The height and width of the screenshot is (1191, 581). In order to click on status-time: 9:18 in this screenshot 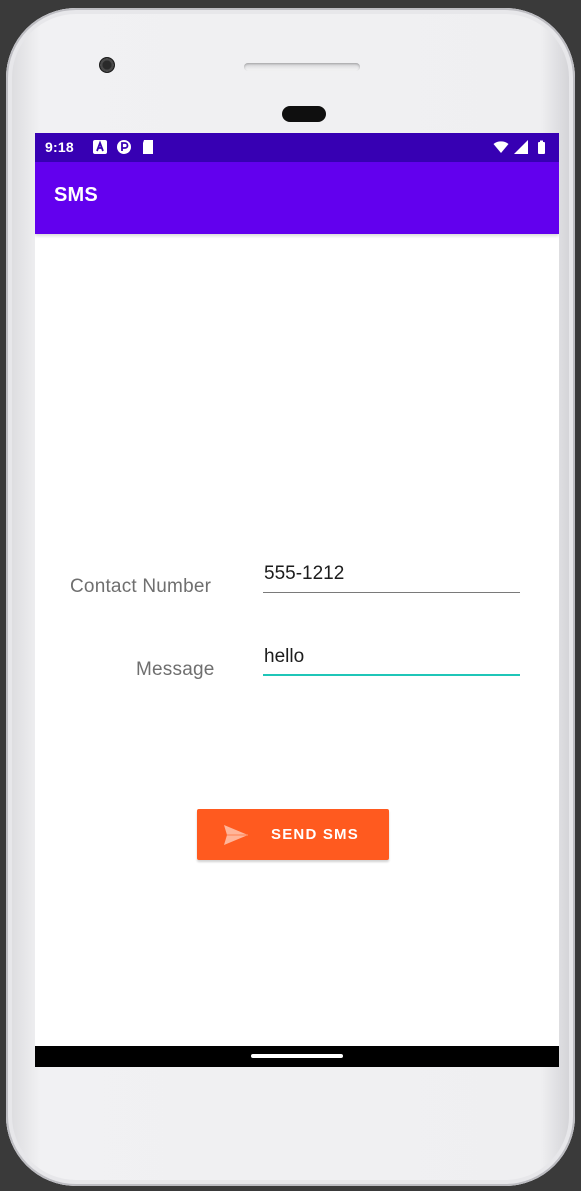, I will do `click(59, 147)`.